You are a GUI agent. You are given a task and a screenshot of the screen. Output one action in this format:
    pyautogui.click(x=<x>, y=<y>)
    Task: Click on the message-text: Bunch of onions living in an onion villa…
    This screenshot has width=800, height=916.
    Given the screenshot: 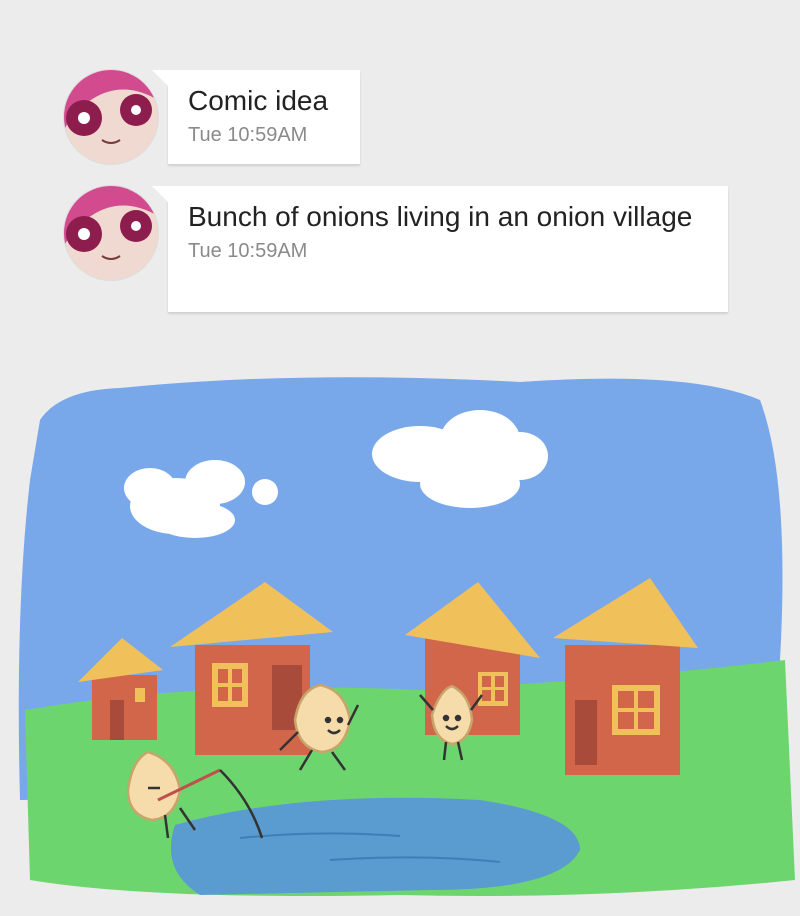 What is the action you would take?
    pyautogui.click(x=440, y=216)
    